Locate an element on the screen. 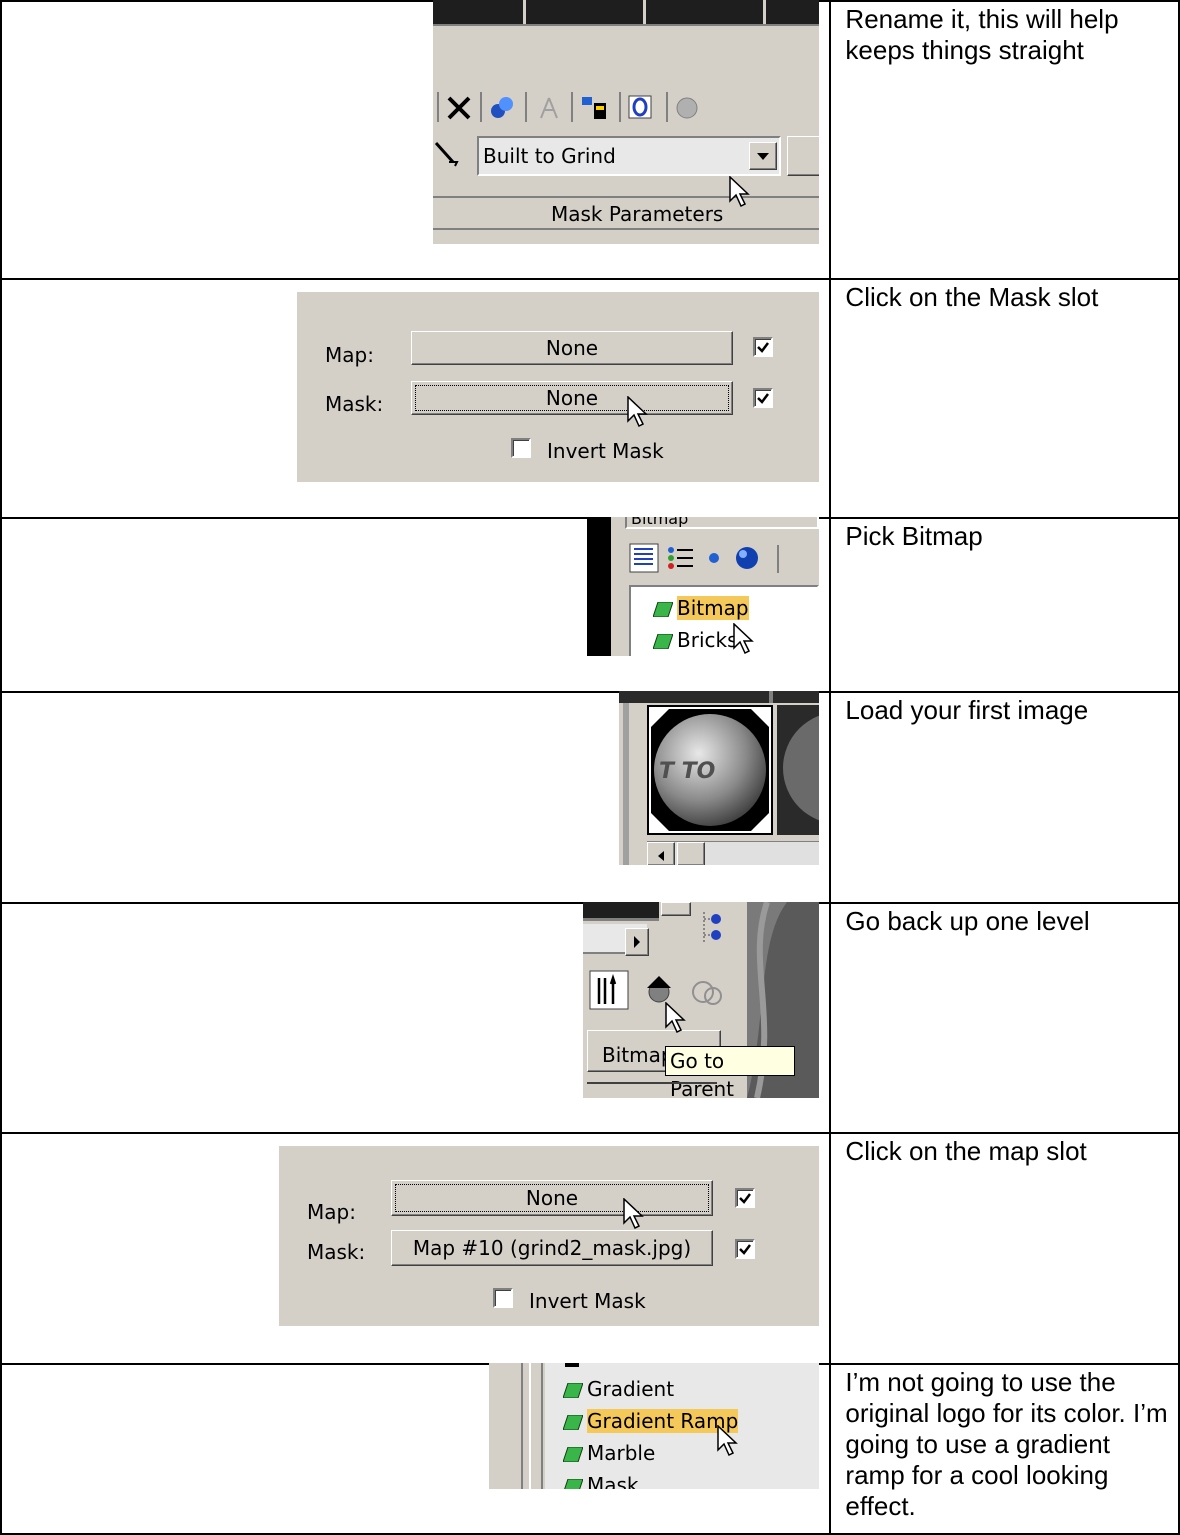 The image size is (1180, 1535). step-2-image-cell: Map: None Mask: None Invert Mask is located at coordinates (416, 398).